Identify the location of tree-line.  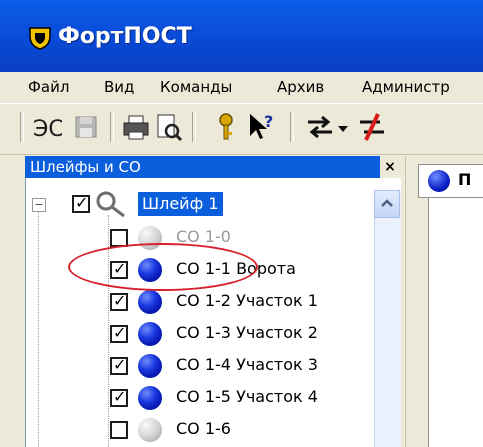
(38, 328).